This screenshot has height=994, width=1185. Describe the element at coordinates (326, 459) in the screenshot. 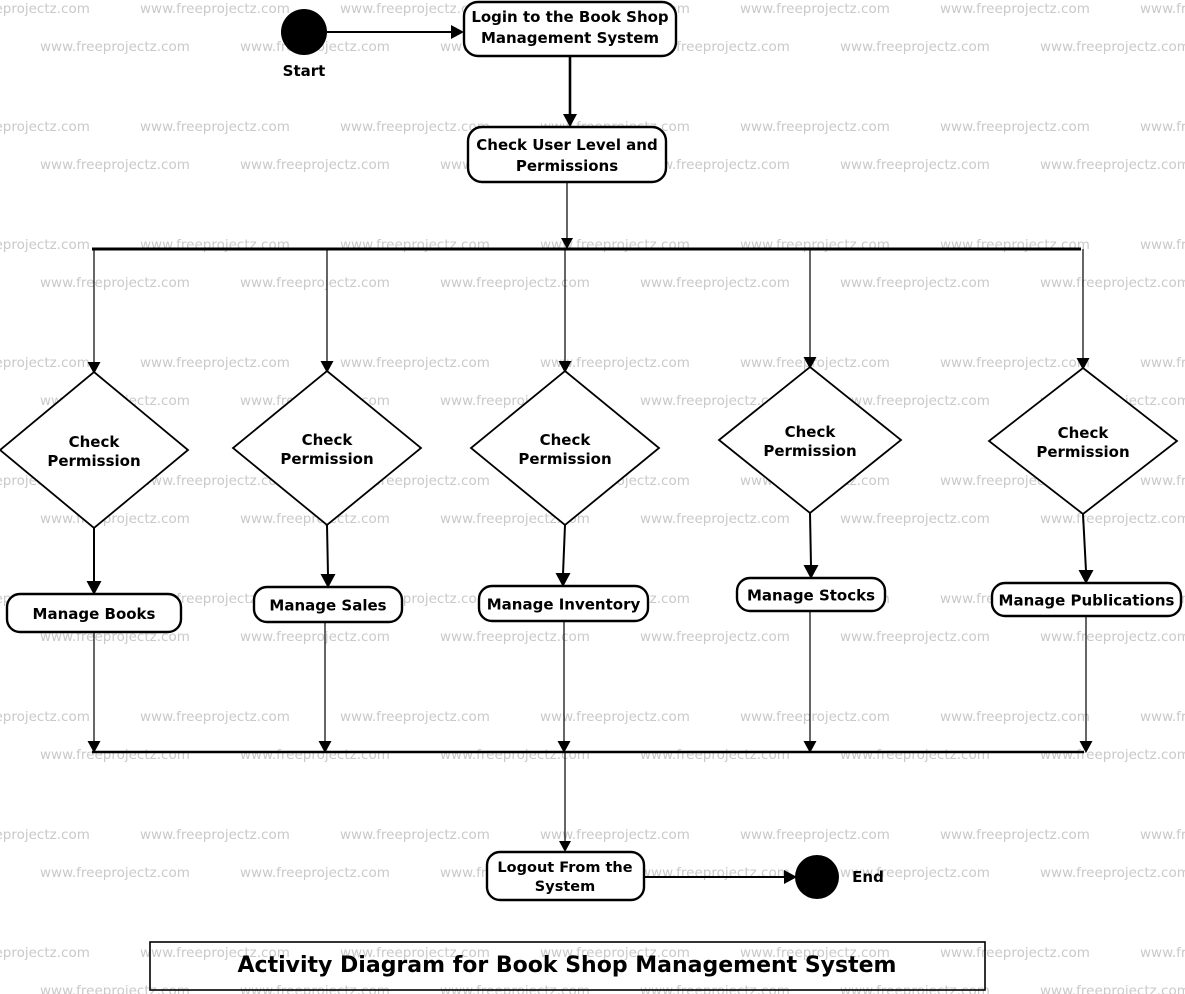

I see `decision-label-line2-sales: Permission` at that location.